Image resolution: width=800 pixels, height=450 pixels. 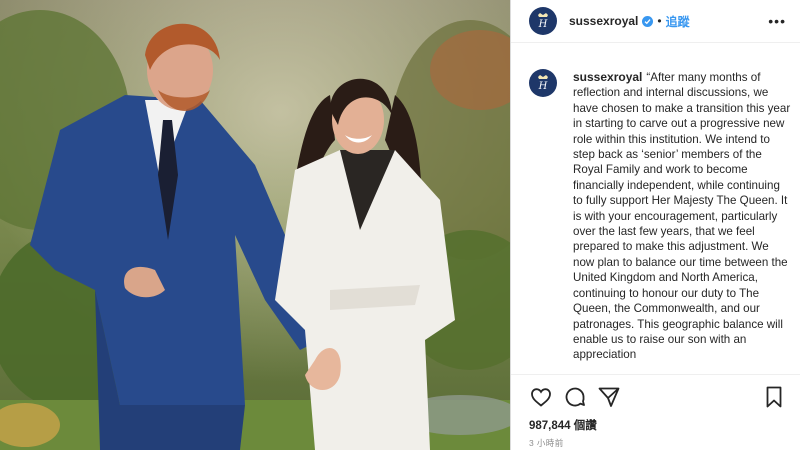 What do you see at coordinates (648, 21) in the screenshot?
I see `verified-badge-icon` at bounding box center [648, 21].